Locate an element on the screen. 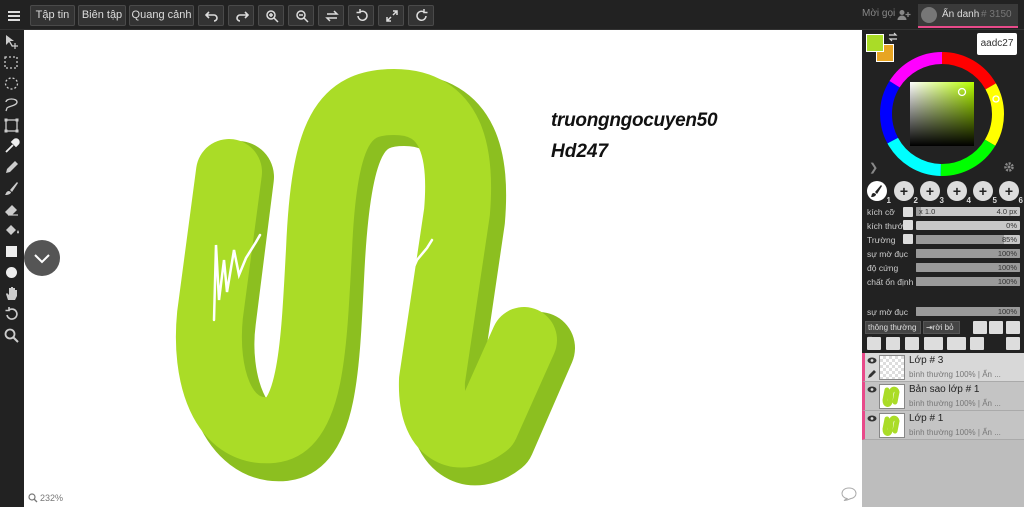 This screenshot has height=507, width=1024. swap-colors-icon is located at coordinates (893, 37).